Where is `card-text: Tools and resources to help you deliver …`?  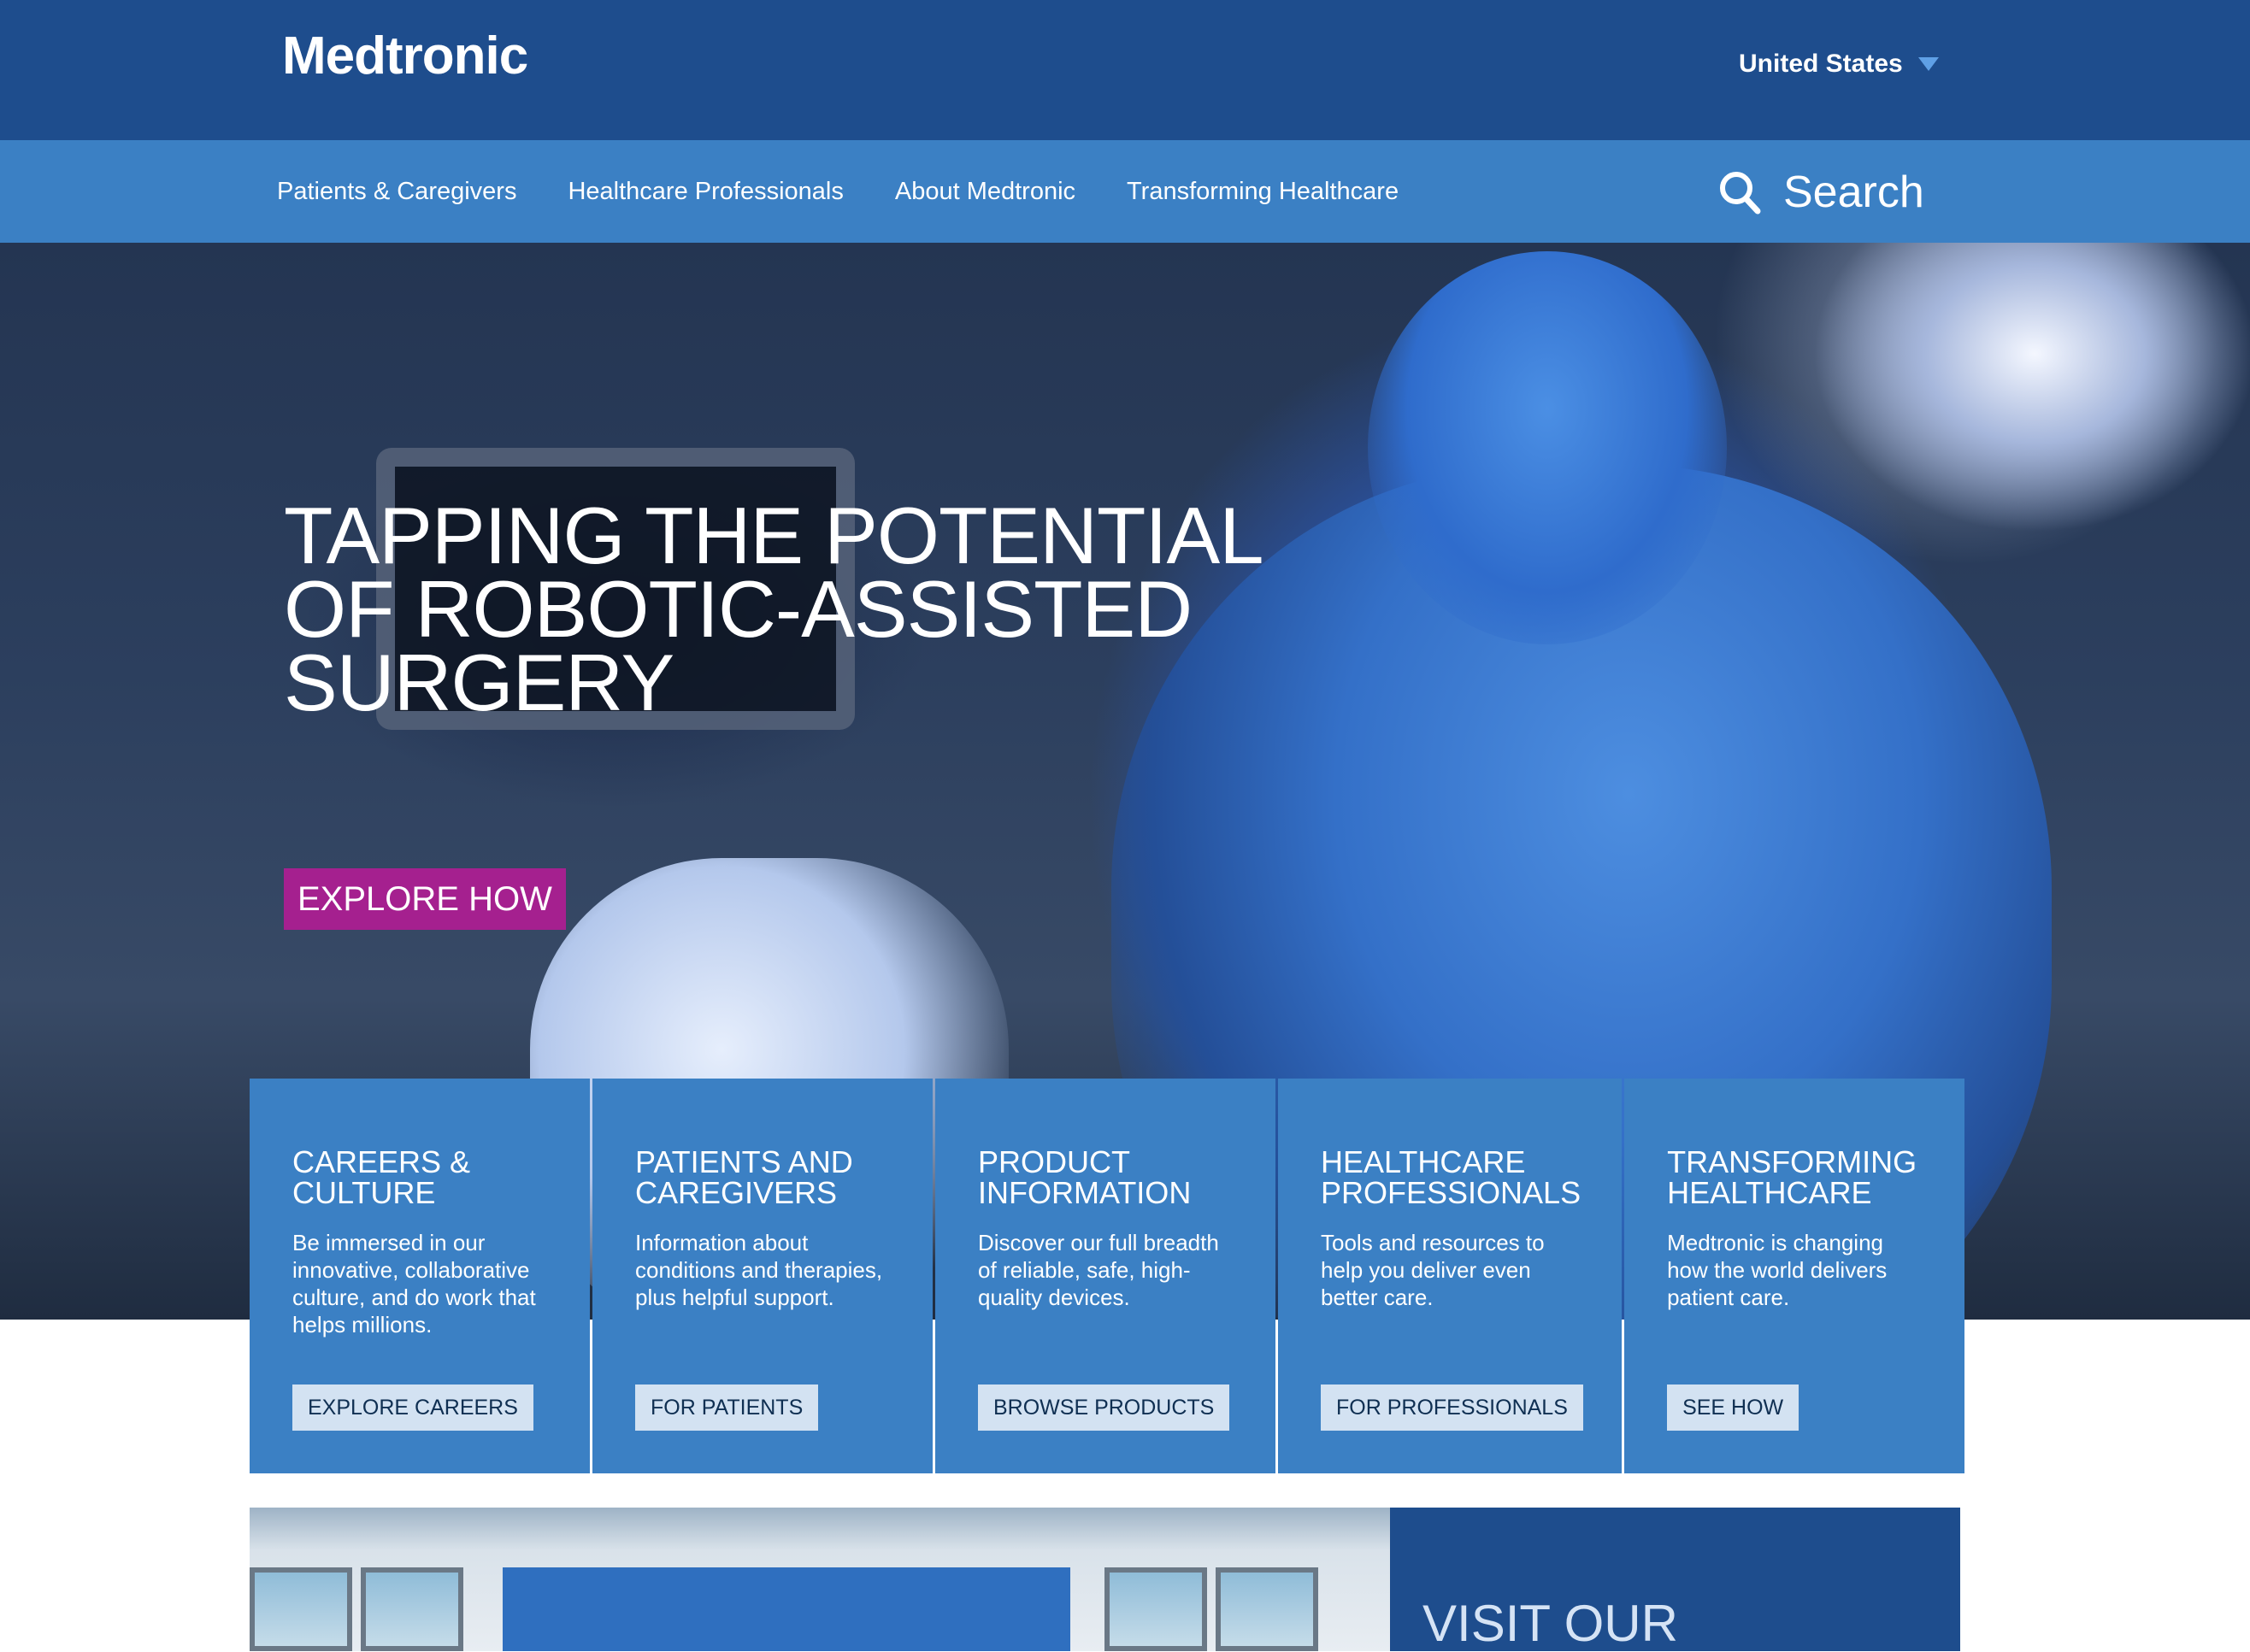 card-text: Tools and resources to help you deliver … is located at coordinates (1433, 1270).